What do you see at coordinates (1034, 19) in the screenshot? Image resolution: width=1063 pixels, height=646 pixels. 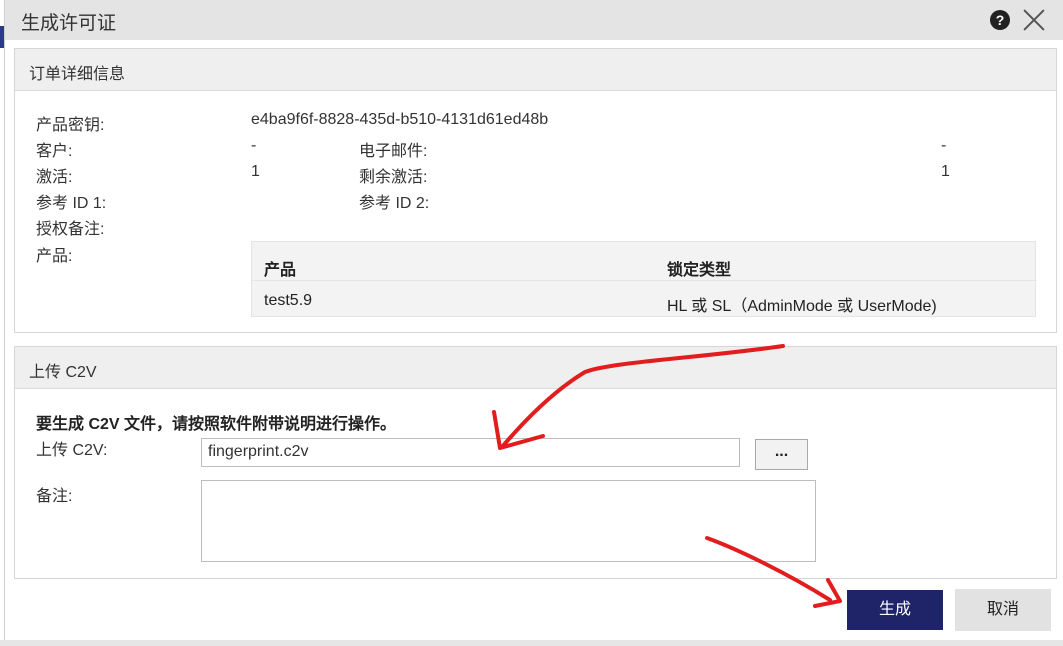 I see `close-icon` at bounding box center [1034, 19].